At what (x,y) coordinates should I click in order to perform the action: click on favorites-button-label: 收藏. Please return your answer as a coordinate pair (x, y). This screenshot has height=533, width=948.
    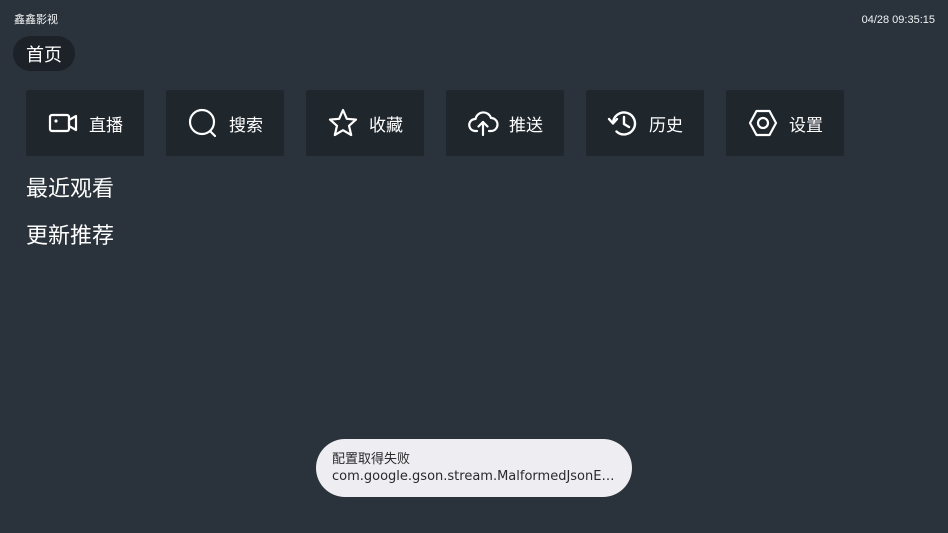
    Looking at the image, I should click on (386, 125).